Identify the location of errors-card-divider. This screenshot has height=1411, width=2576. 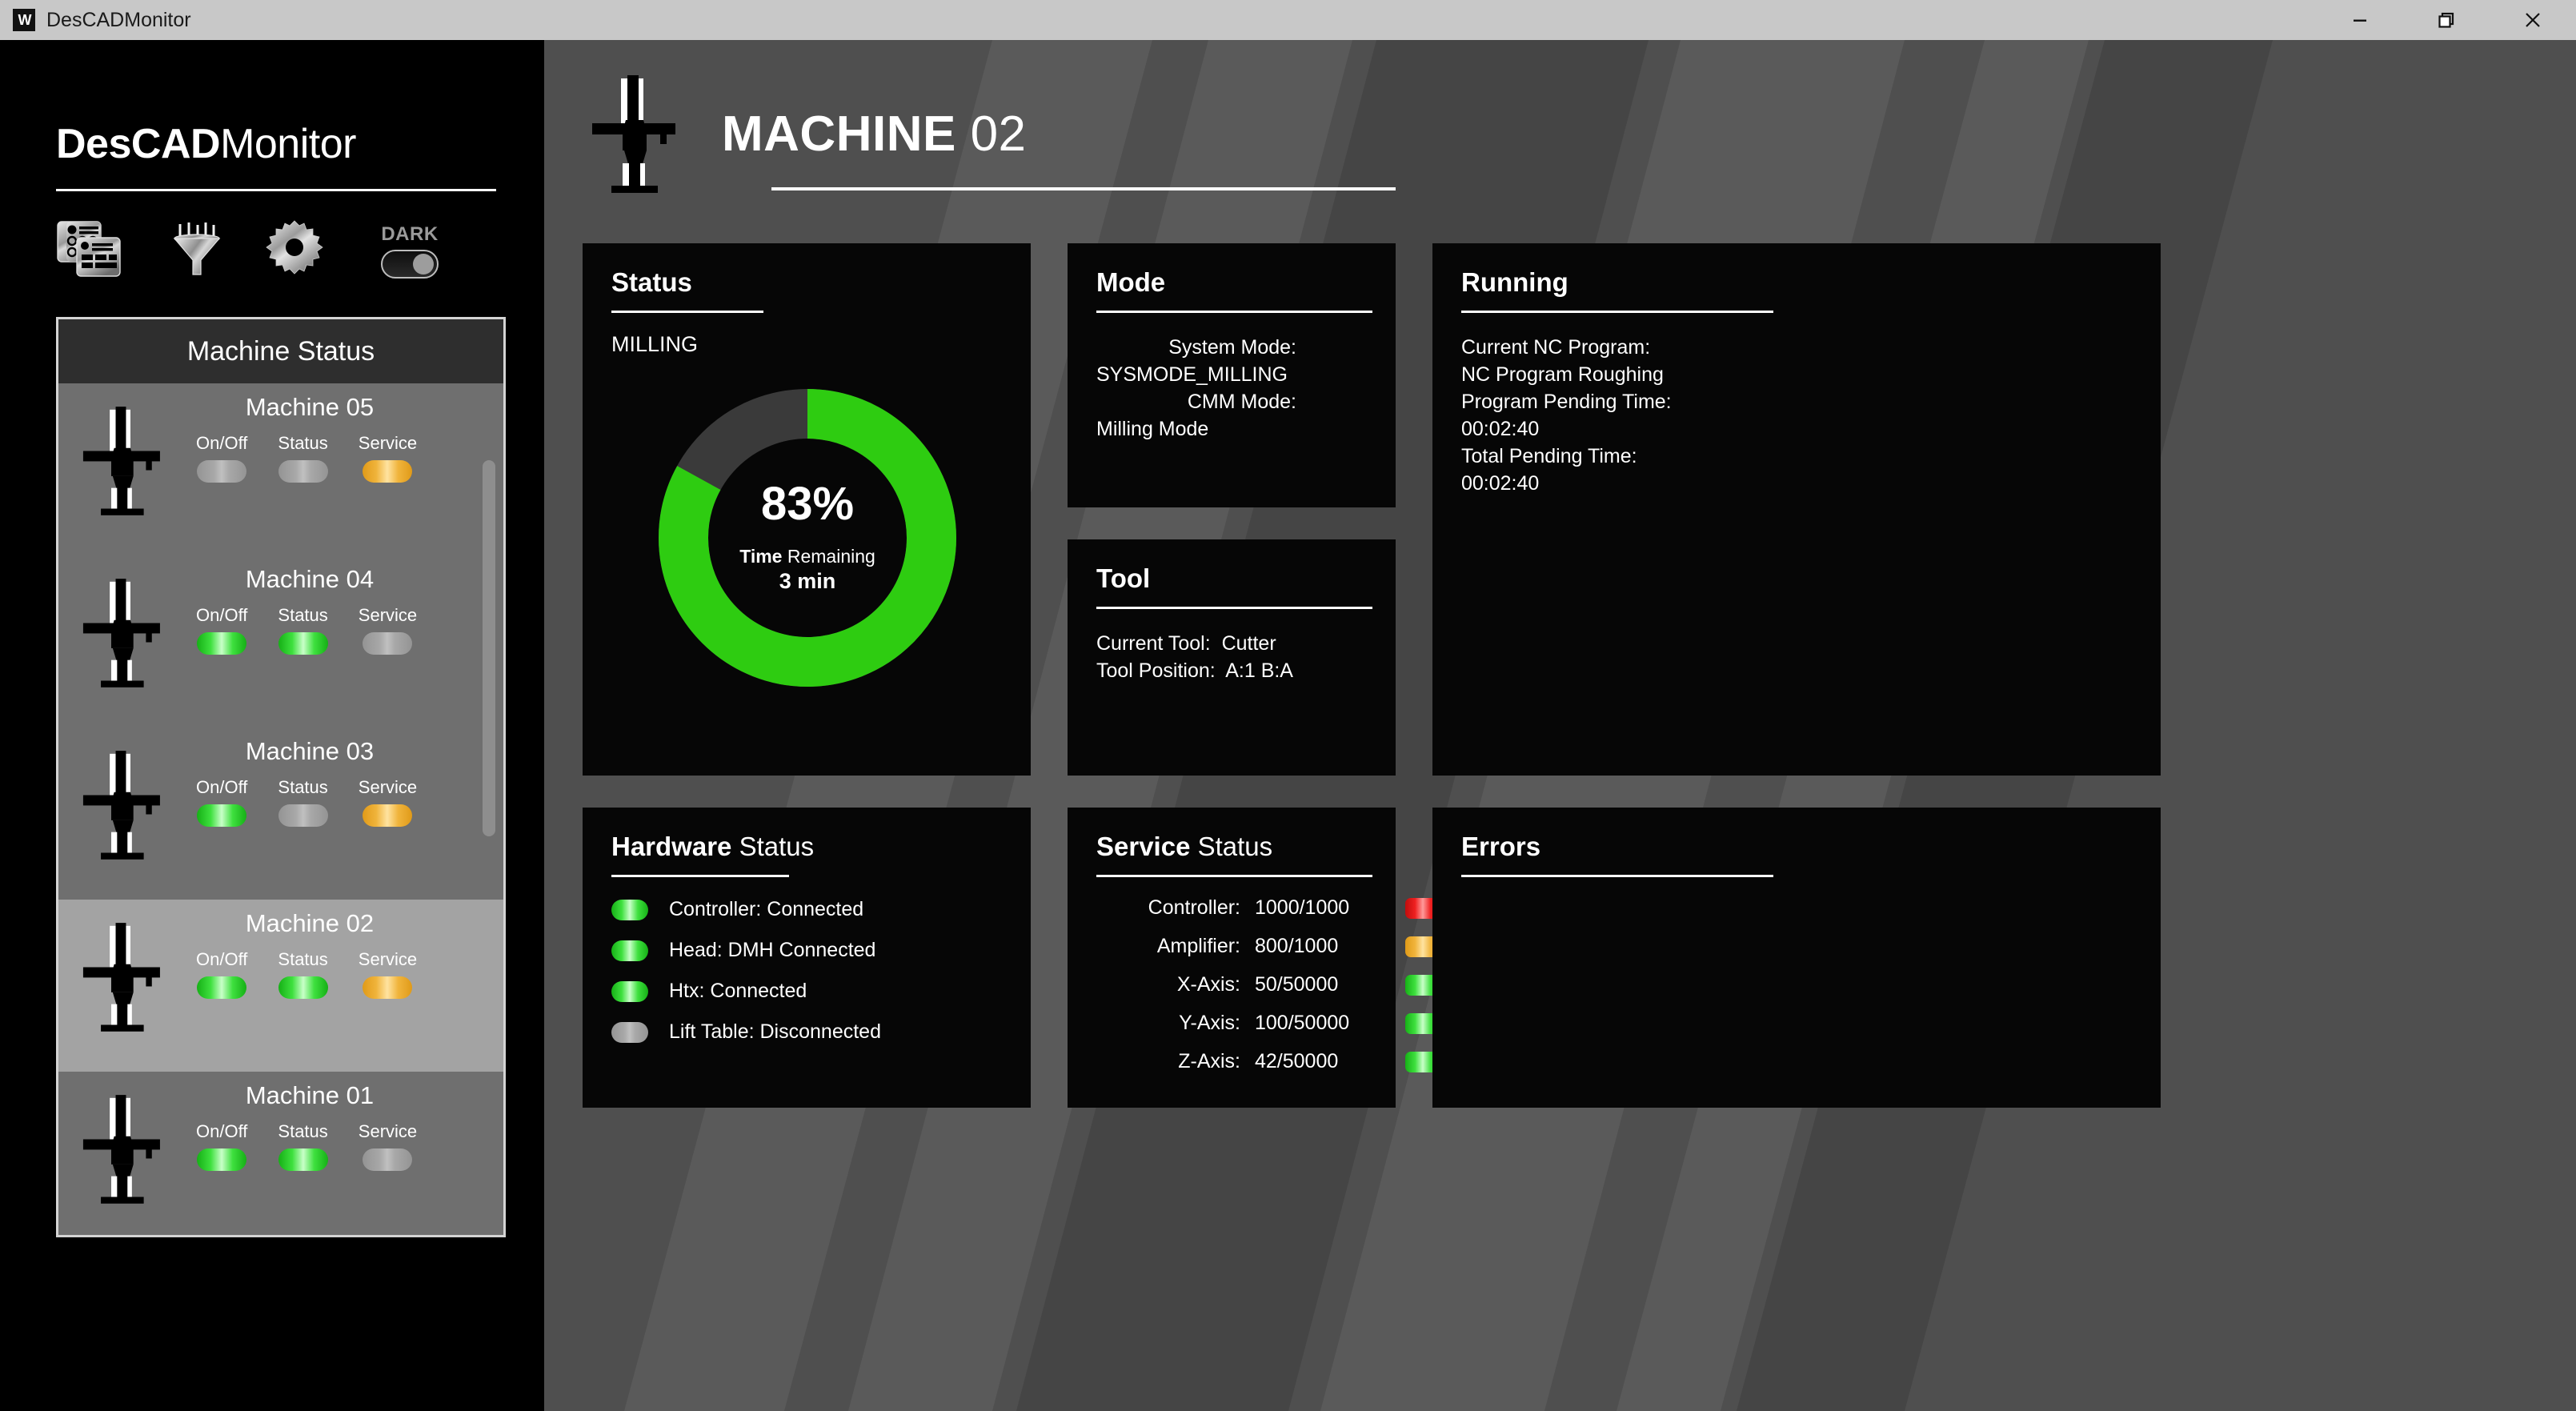
(1617, 876).